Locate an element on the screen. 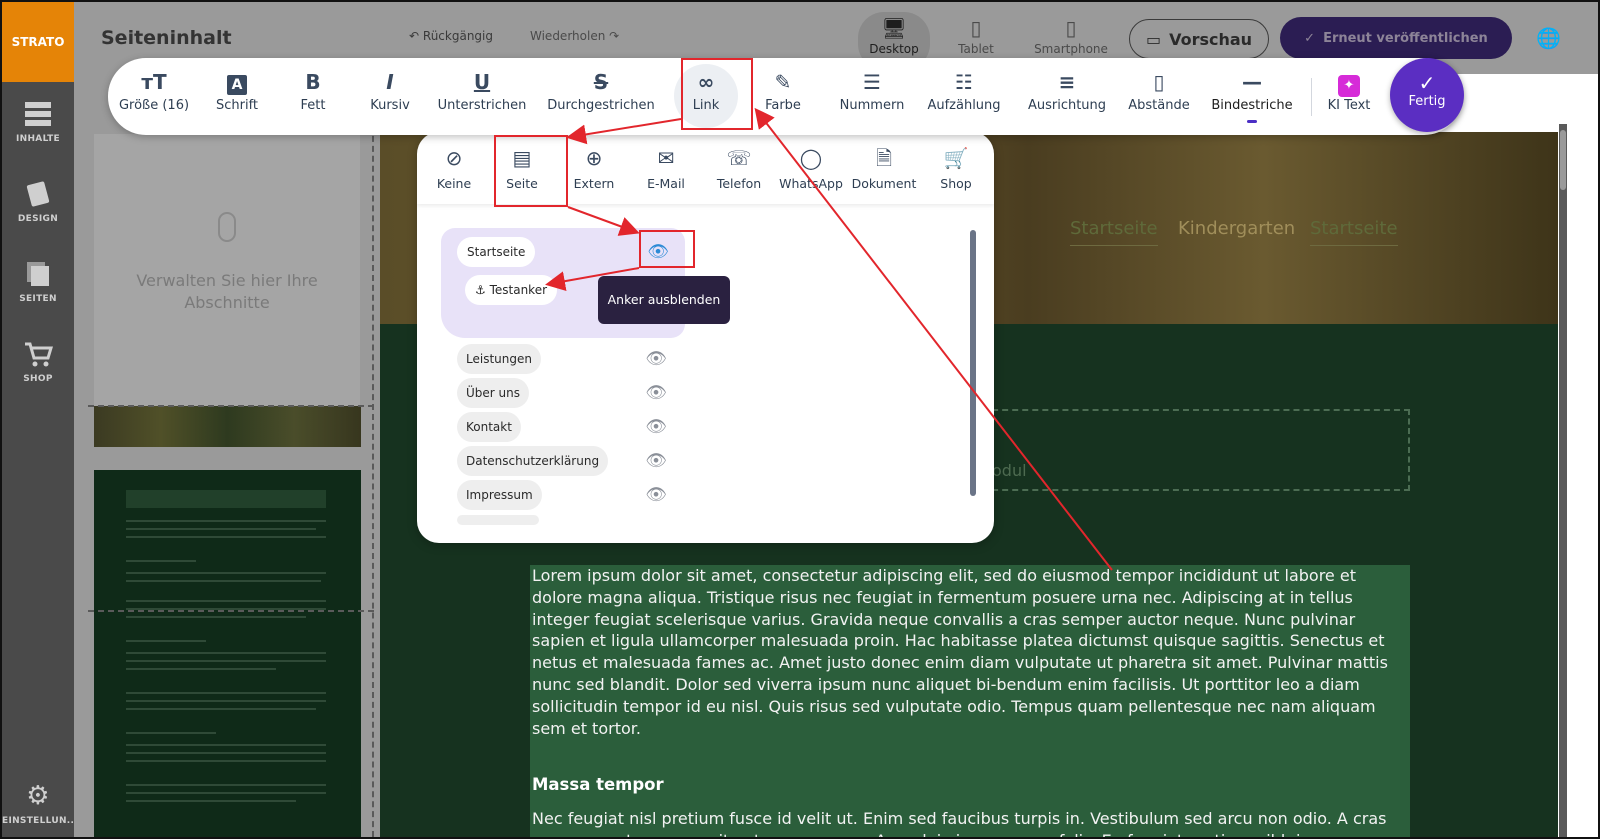 The width and height of the screenshot is (1600, 839). smartphone-icon: ▯ is located at coordinates (1071, 28).